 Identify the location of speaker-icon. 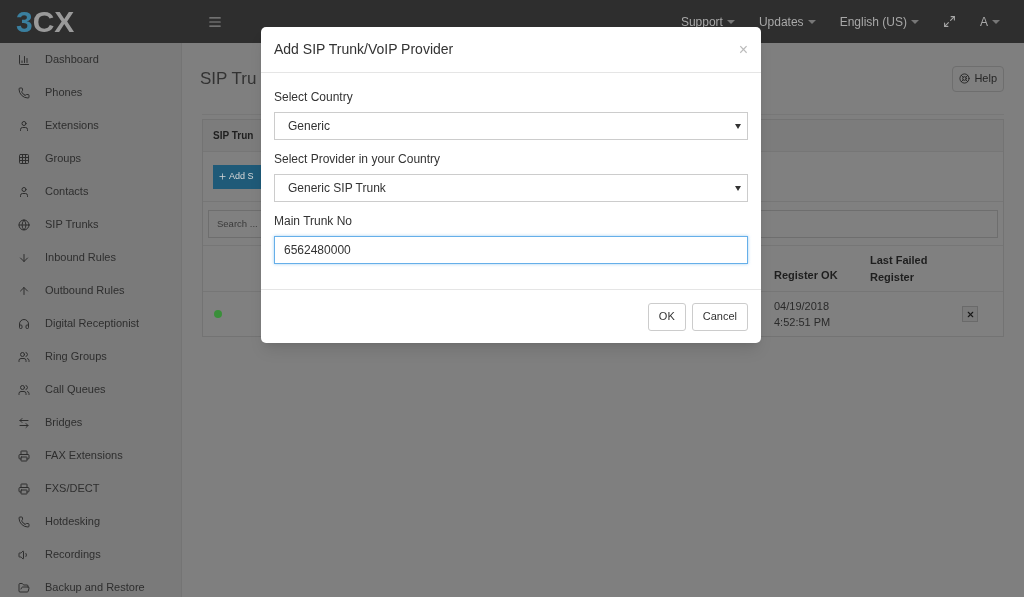
(24, 554).